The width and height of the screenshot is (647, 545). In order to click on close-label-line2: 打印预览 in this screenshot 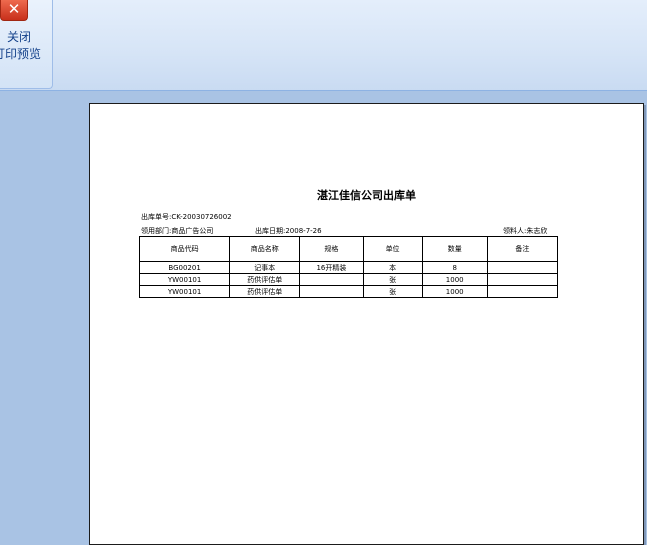, I will do `click(20, 54)`.